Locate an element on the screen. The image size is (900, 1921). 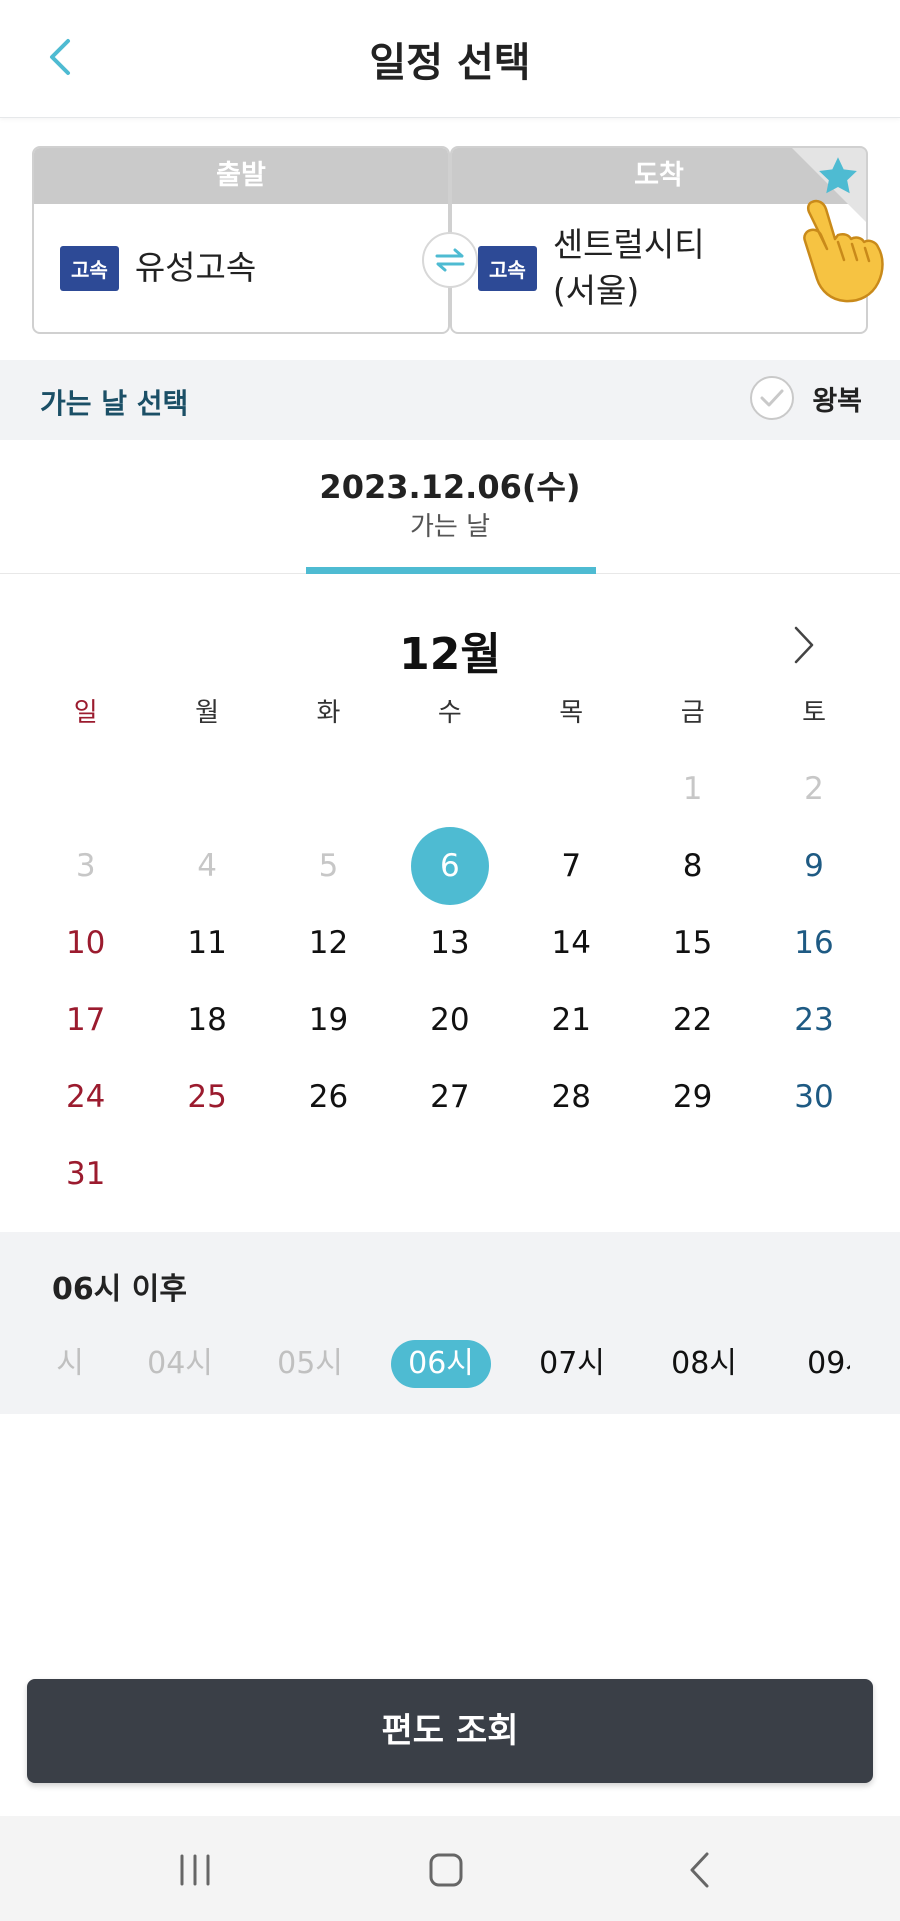
calendar-day: 18 is located at coordinates (206, 1019).